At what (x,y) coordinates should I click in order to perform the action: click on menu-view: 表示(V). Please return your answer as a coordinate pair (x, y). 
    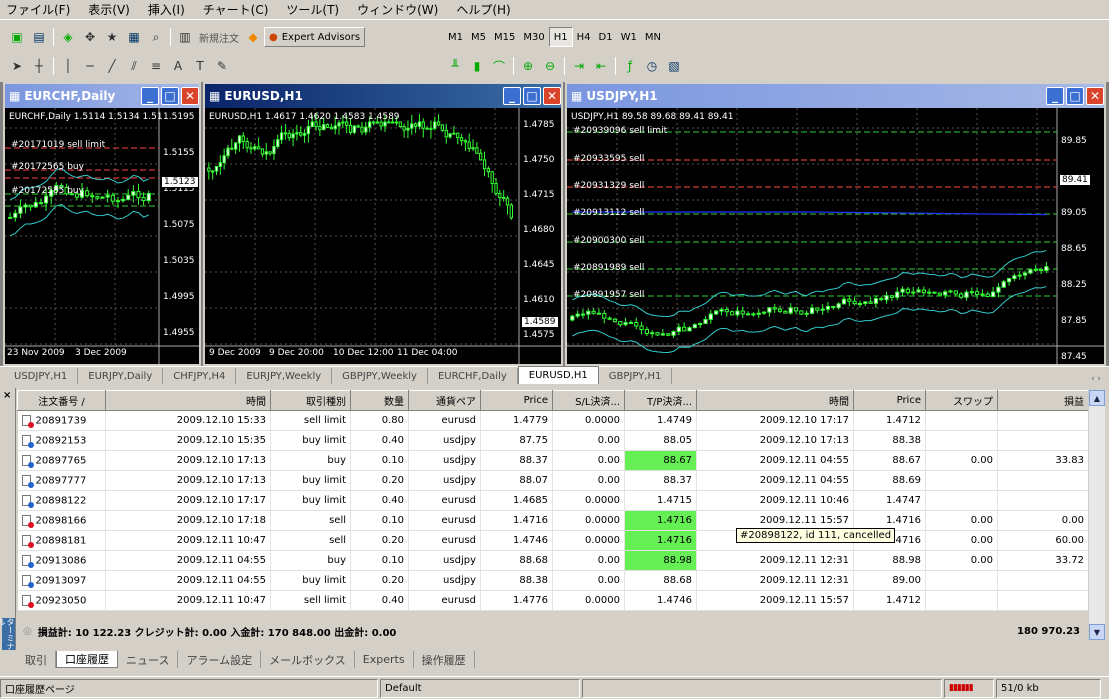
    Looking at the image, I should click on (109, 9).